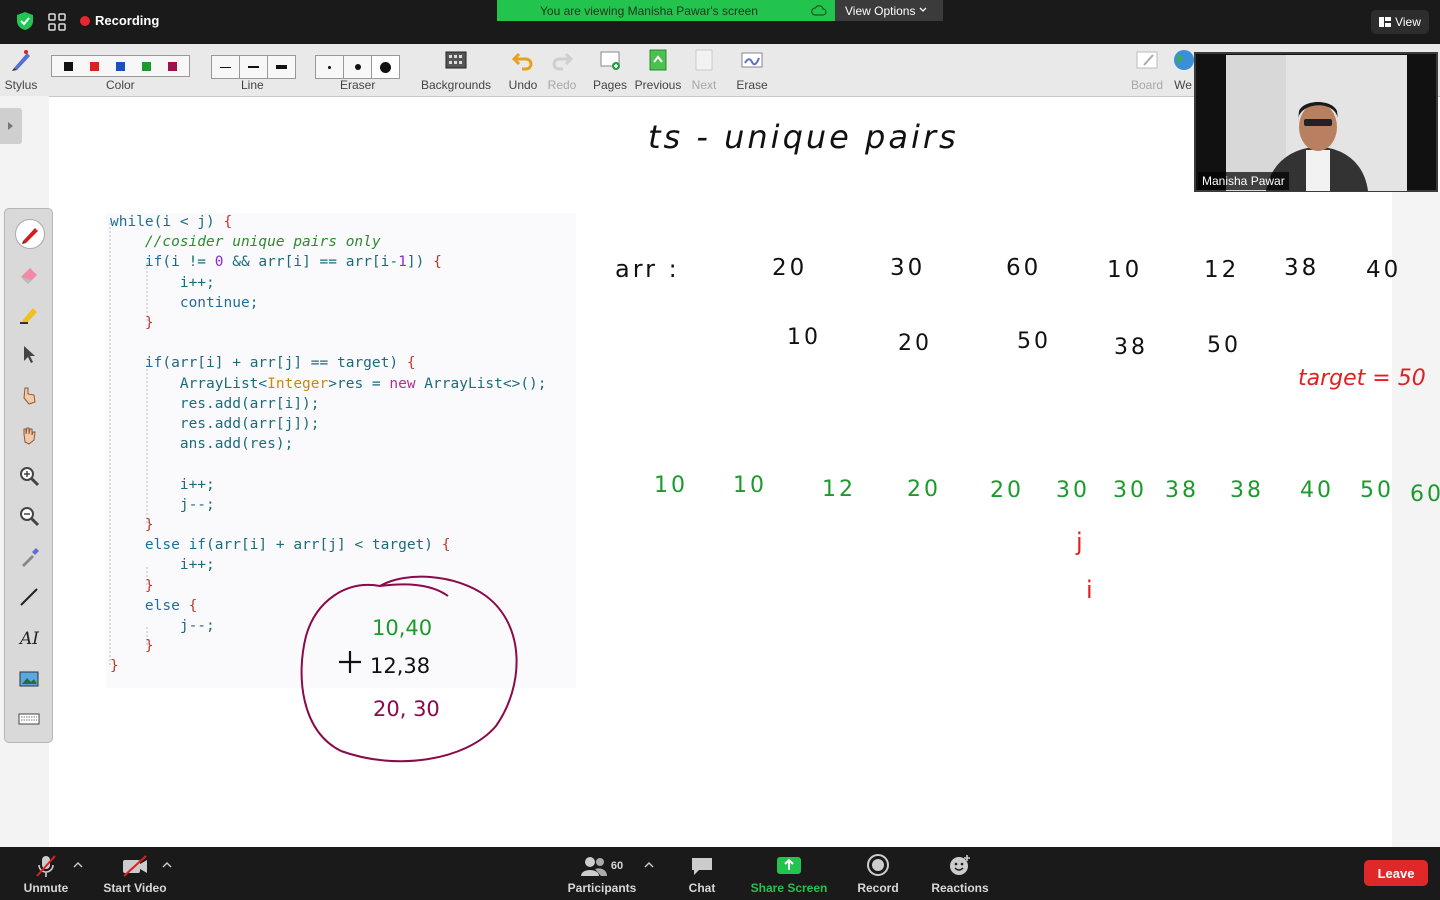  I want to click on eraser-palette-tool, so click(29, 274).